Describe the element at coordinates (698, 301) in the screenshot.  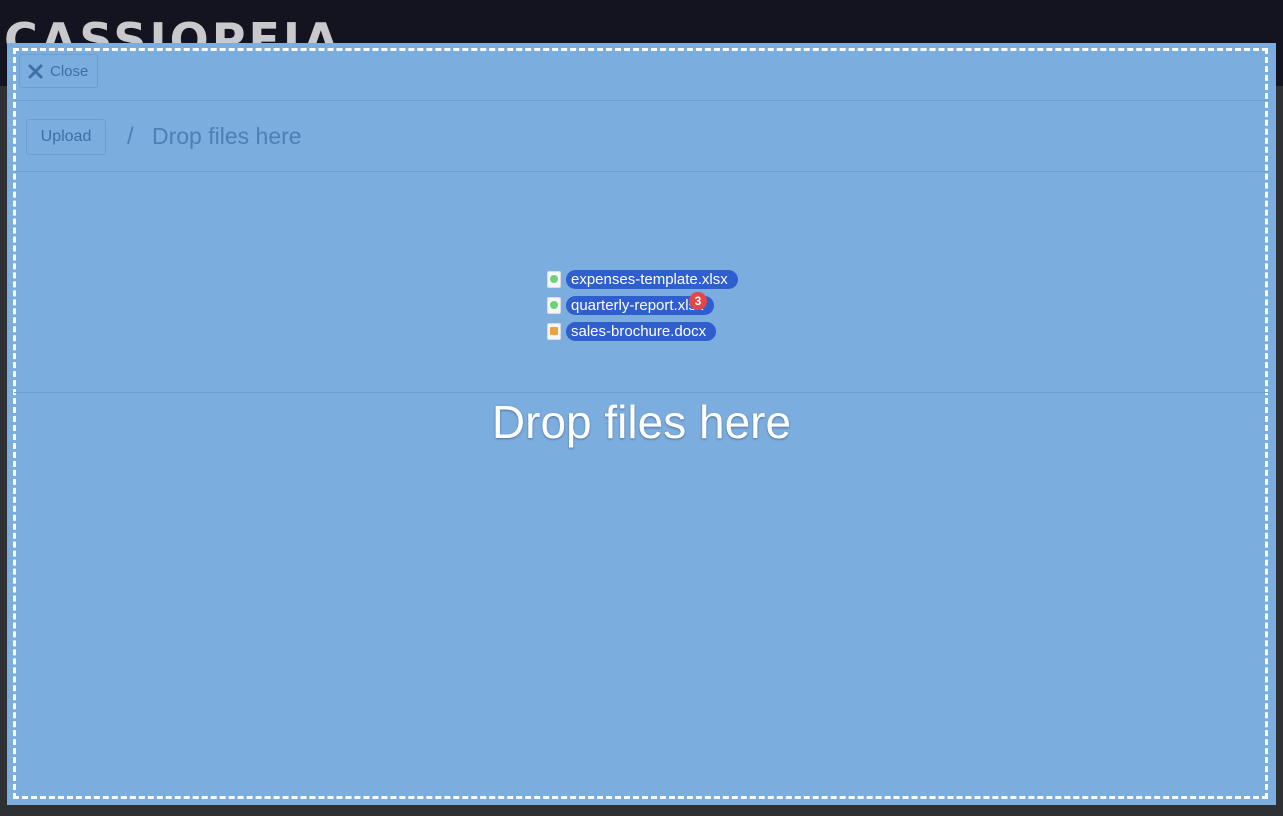
I see `file-count-badge: 3` at that location.